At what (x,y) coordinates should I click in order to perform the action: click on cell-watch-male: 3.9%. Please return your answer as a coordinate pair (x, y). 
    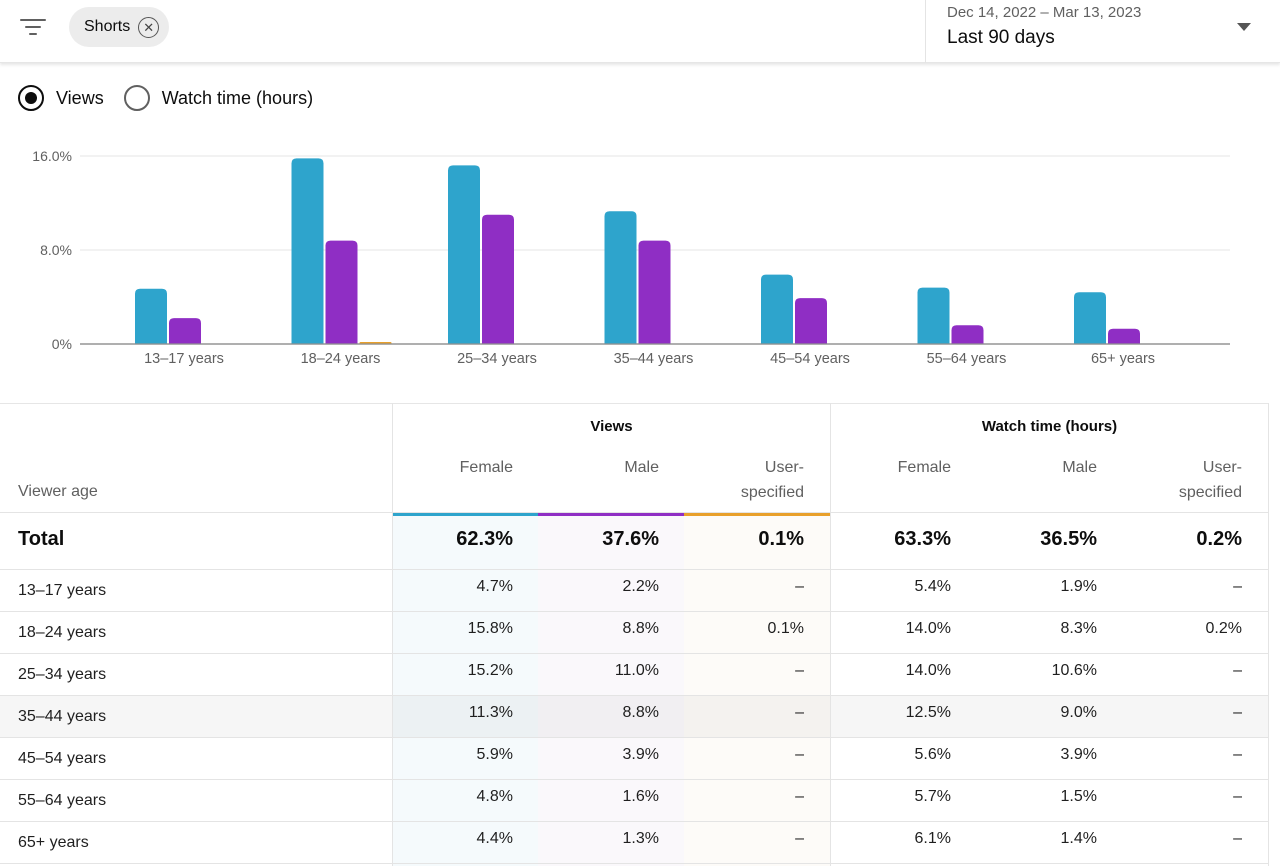
    Looking at the image, I should click on (1078, 754).